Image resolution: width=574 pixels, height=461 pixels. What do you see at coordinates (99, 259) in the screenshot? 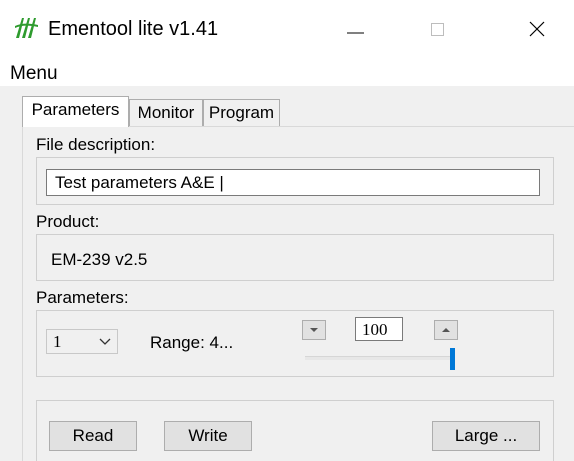
I see `product-value: EM-239 v2.5` at bounding box center [99, 259].